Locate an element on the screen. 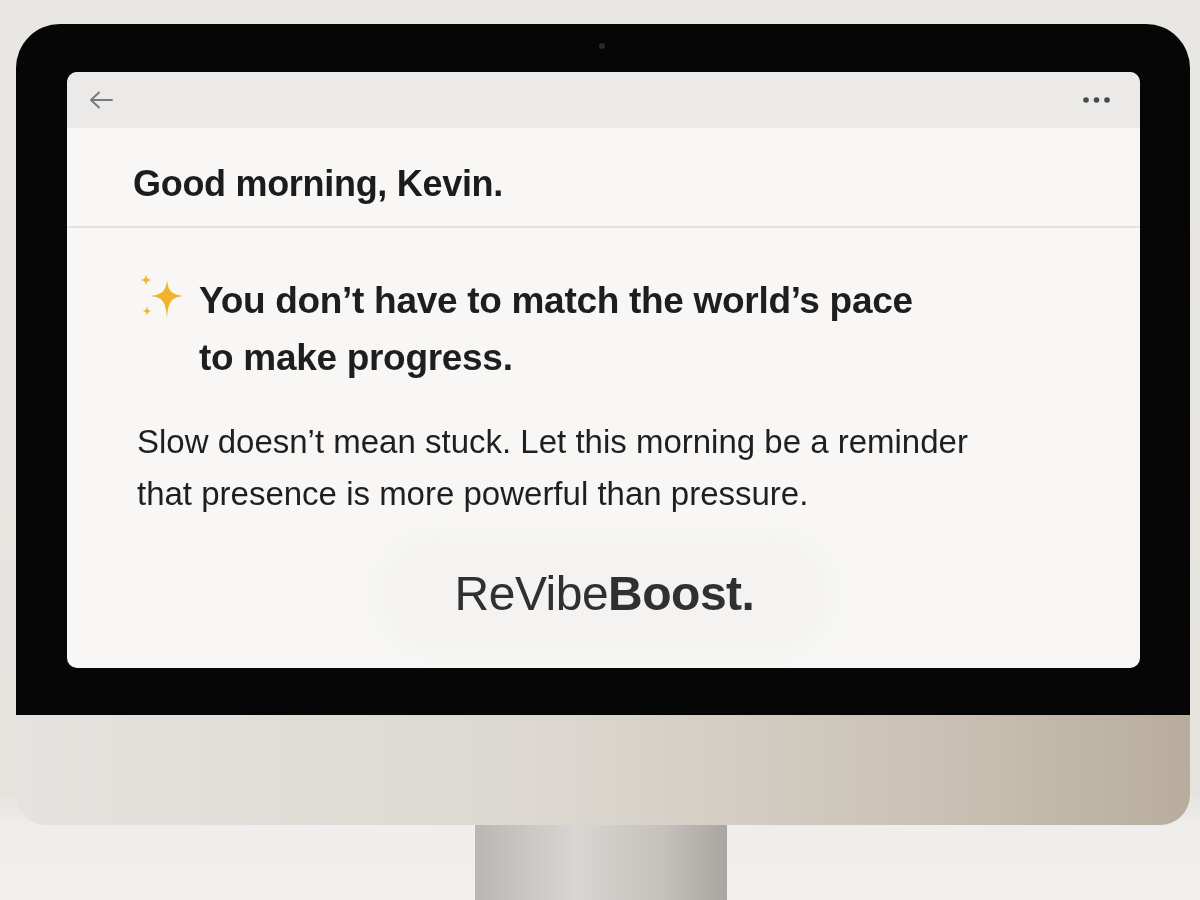 The height and width of the screenshot is (900, 1200). back-arrow-icon is located at coordinates (101, 100).